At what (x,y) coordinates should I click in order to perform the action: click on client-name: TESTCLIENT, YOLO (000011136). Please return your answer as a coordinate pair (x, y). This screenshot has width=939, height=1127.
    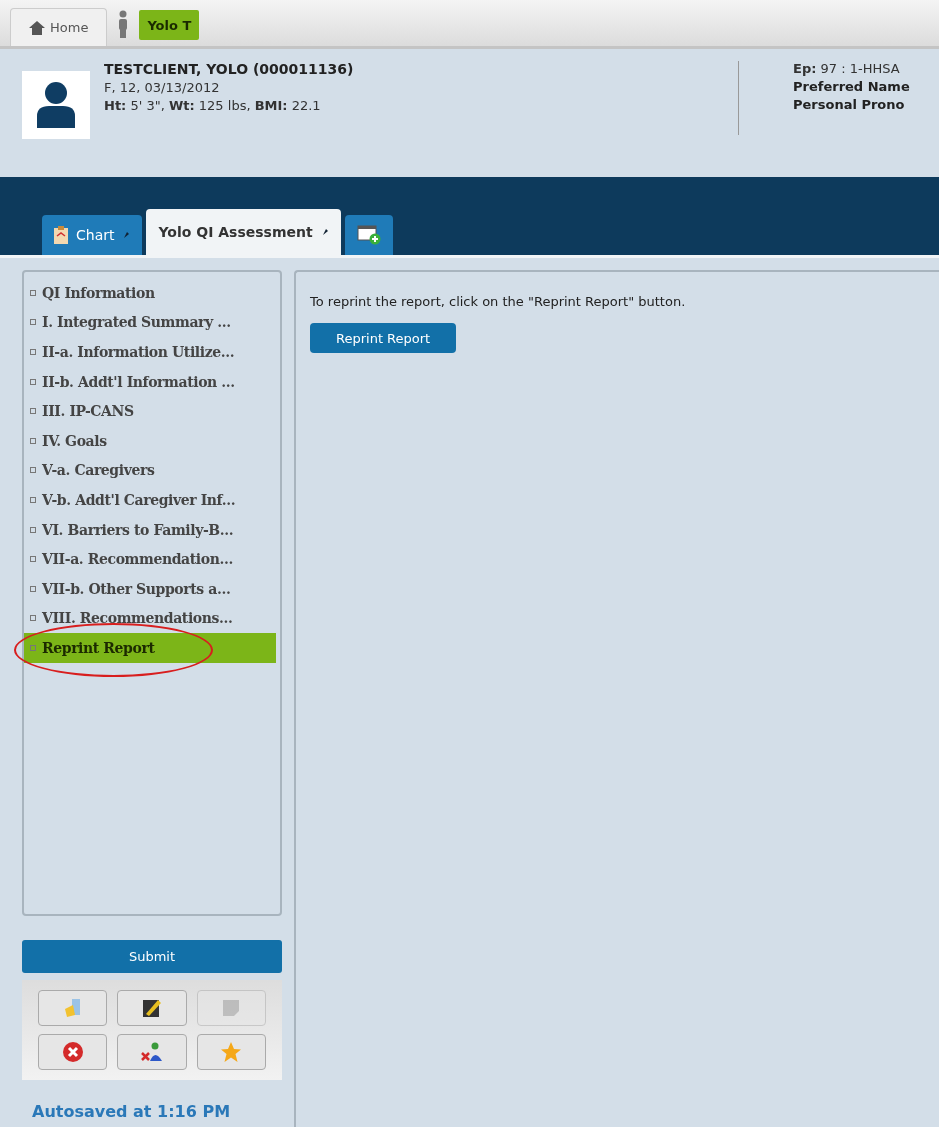
    Looking at the image, I should click on (229, 69).